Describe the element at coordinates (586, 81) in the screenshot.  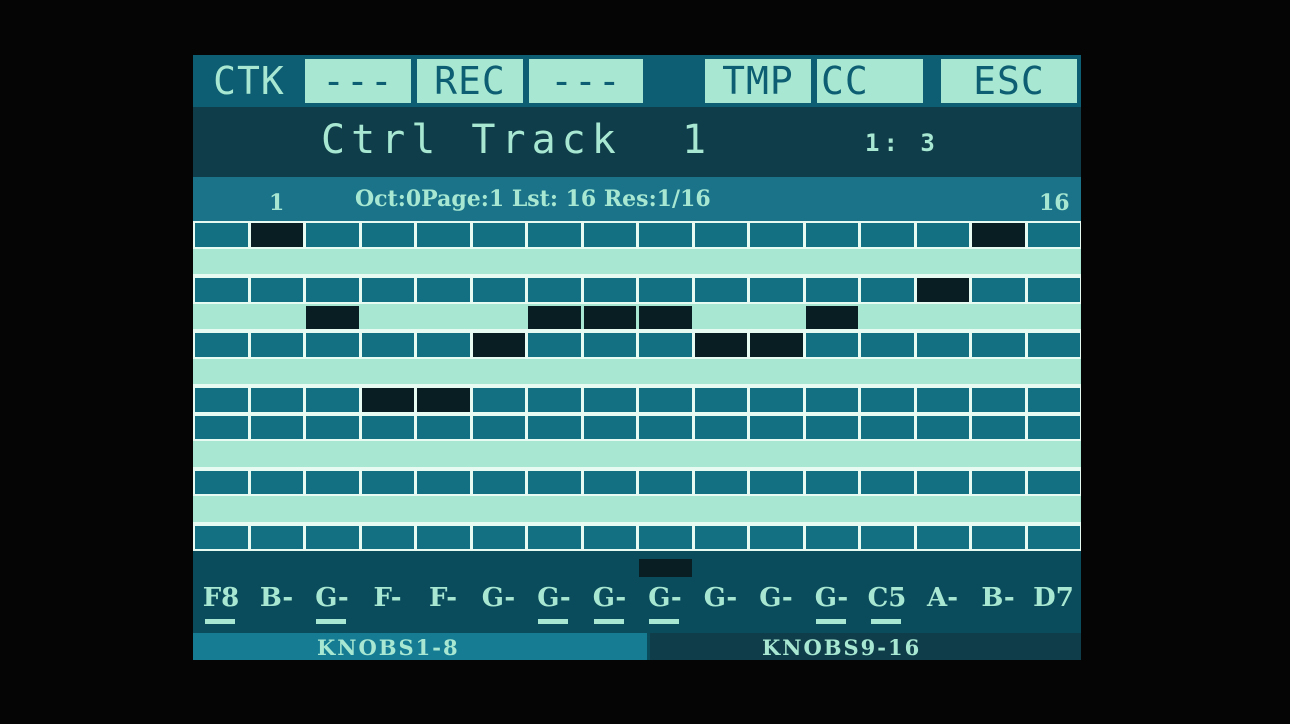
I see `function-button-3: ---` at that location.